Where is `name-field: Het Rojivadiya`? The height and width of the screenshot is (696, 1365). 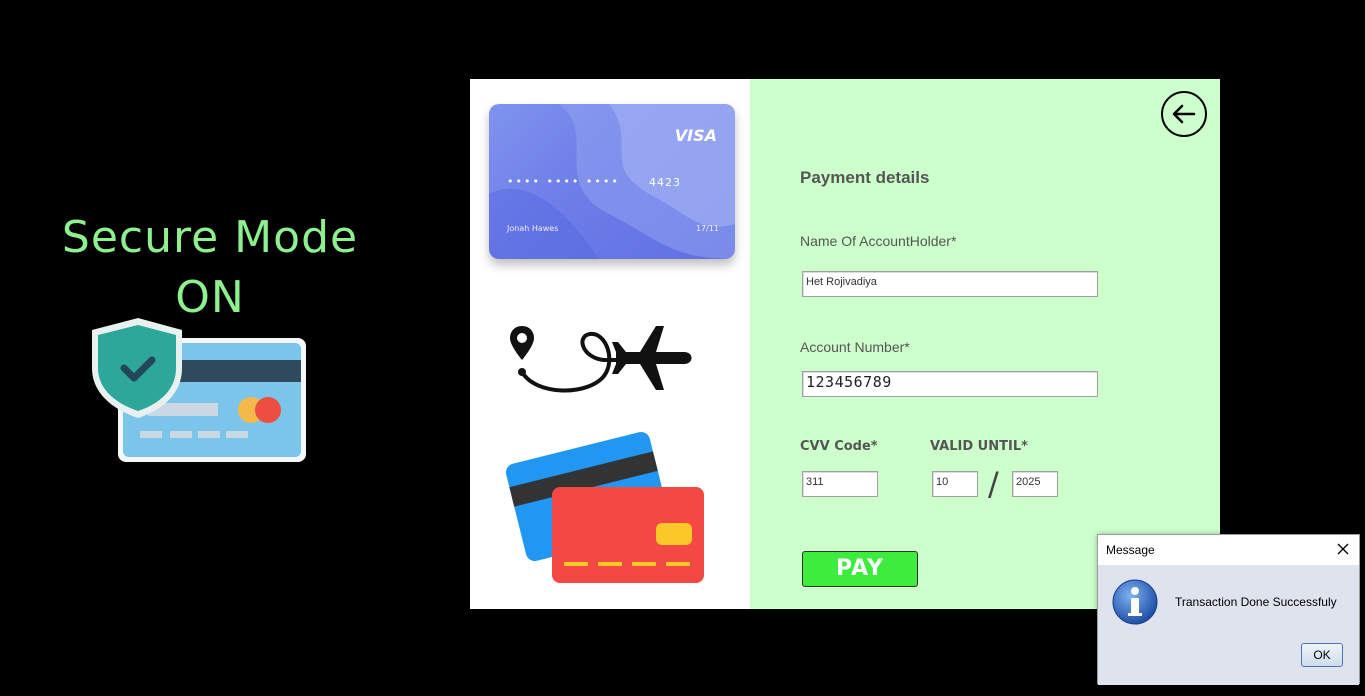 name-field: Het Rojivadiya is located at coordinates (950, 284).